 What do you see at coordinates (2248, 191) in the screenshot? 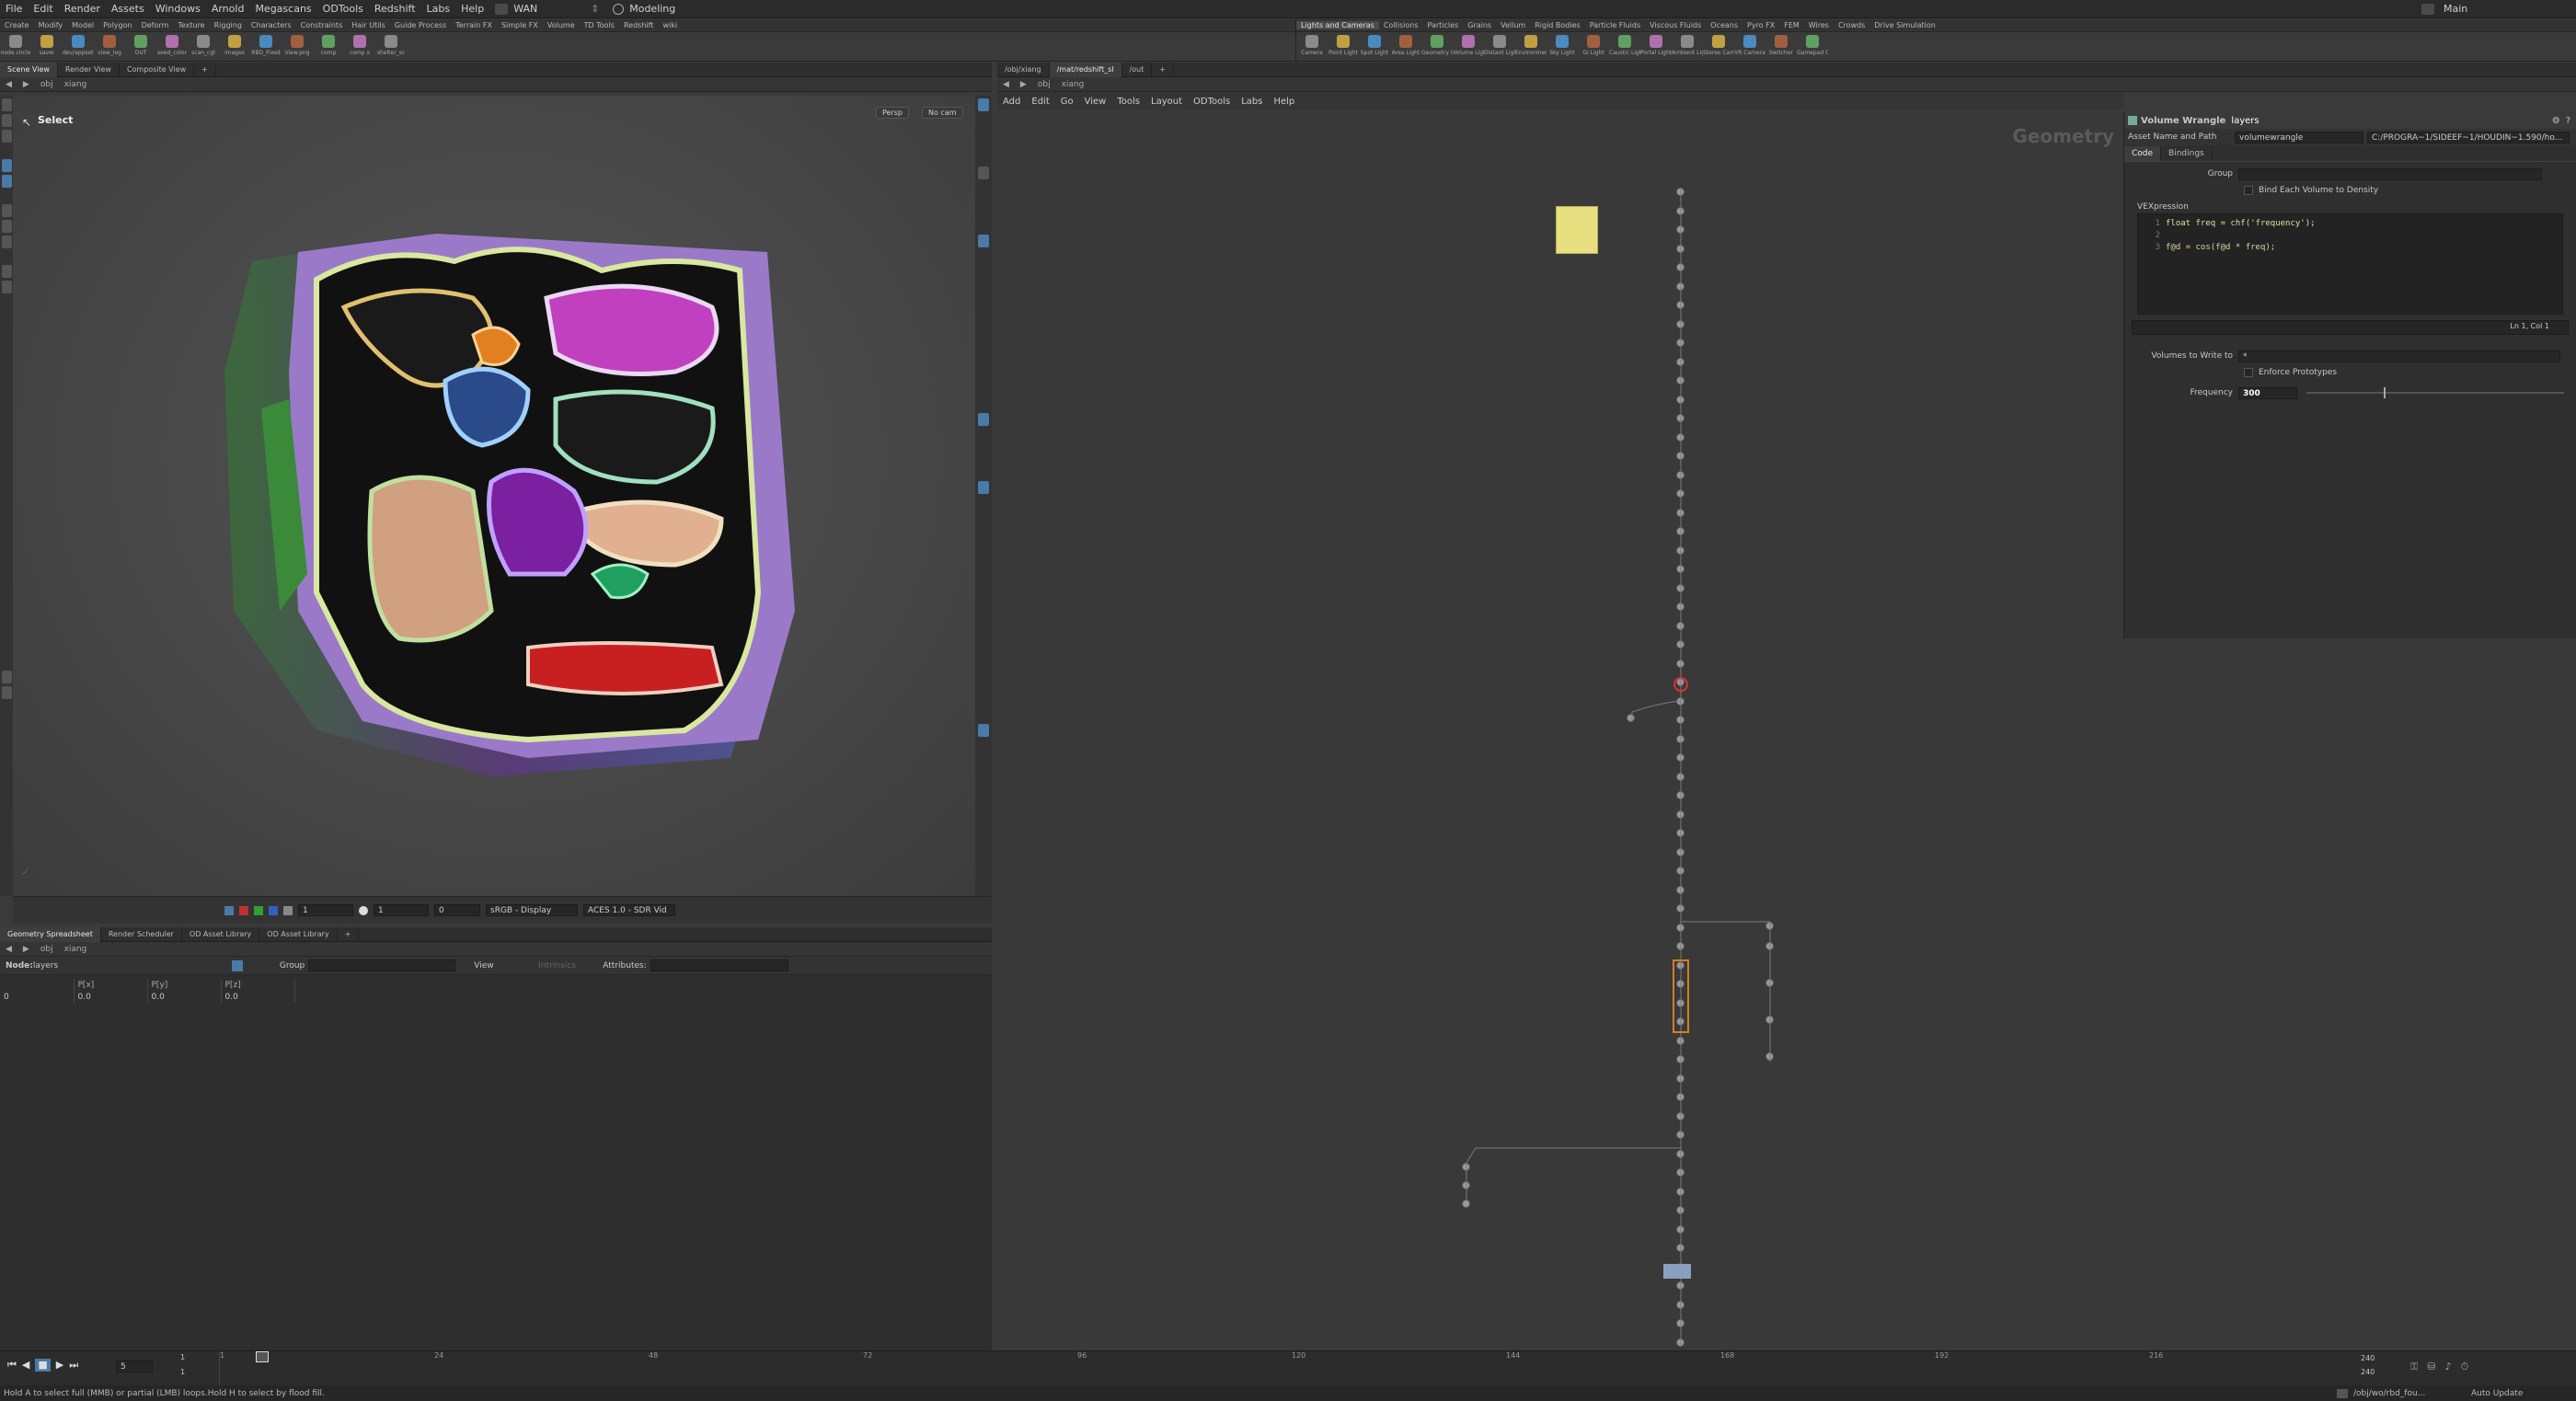
I see `bind-density-checkbox` at bounding box center [2248, 191].